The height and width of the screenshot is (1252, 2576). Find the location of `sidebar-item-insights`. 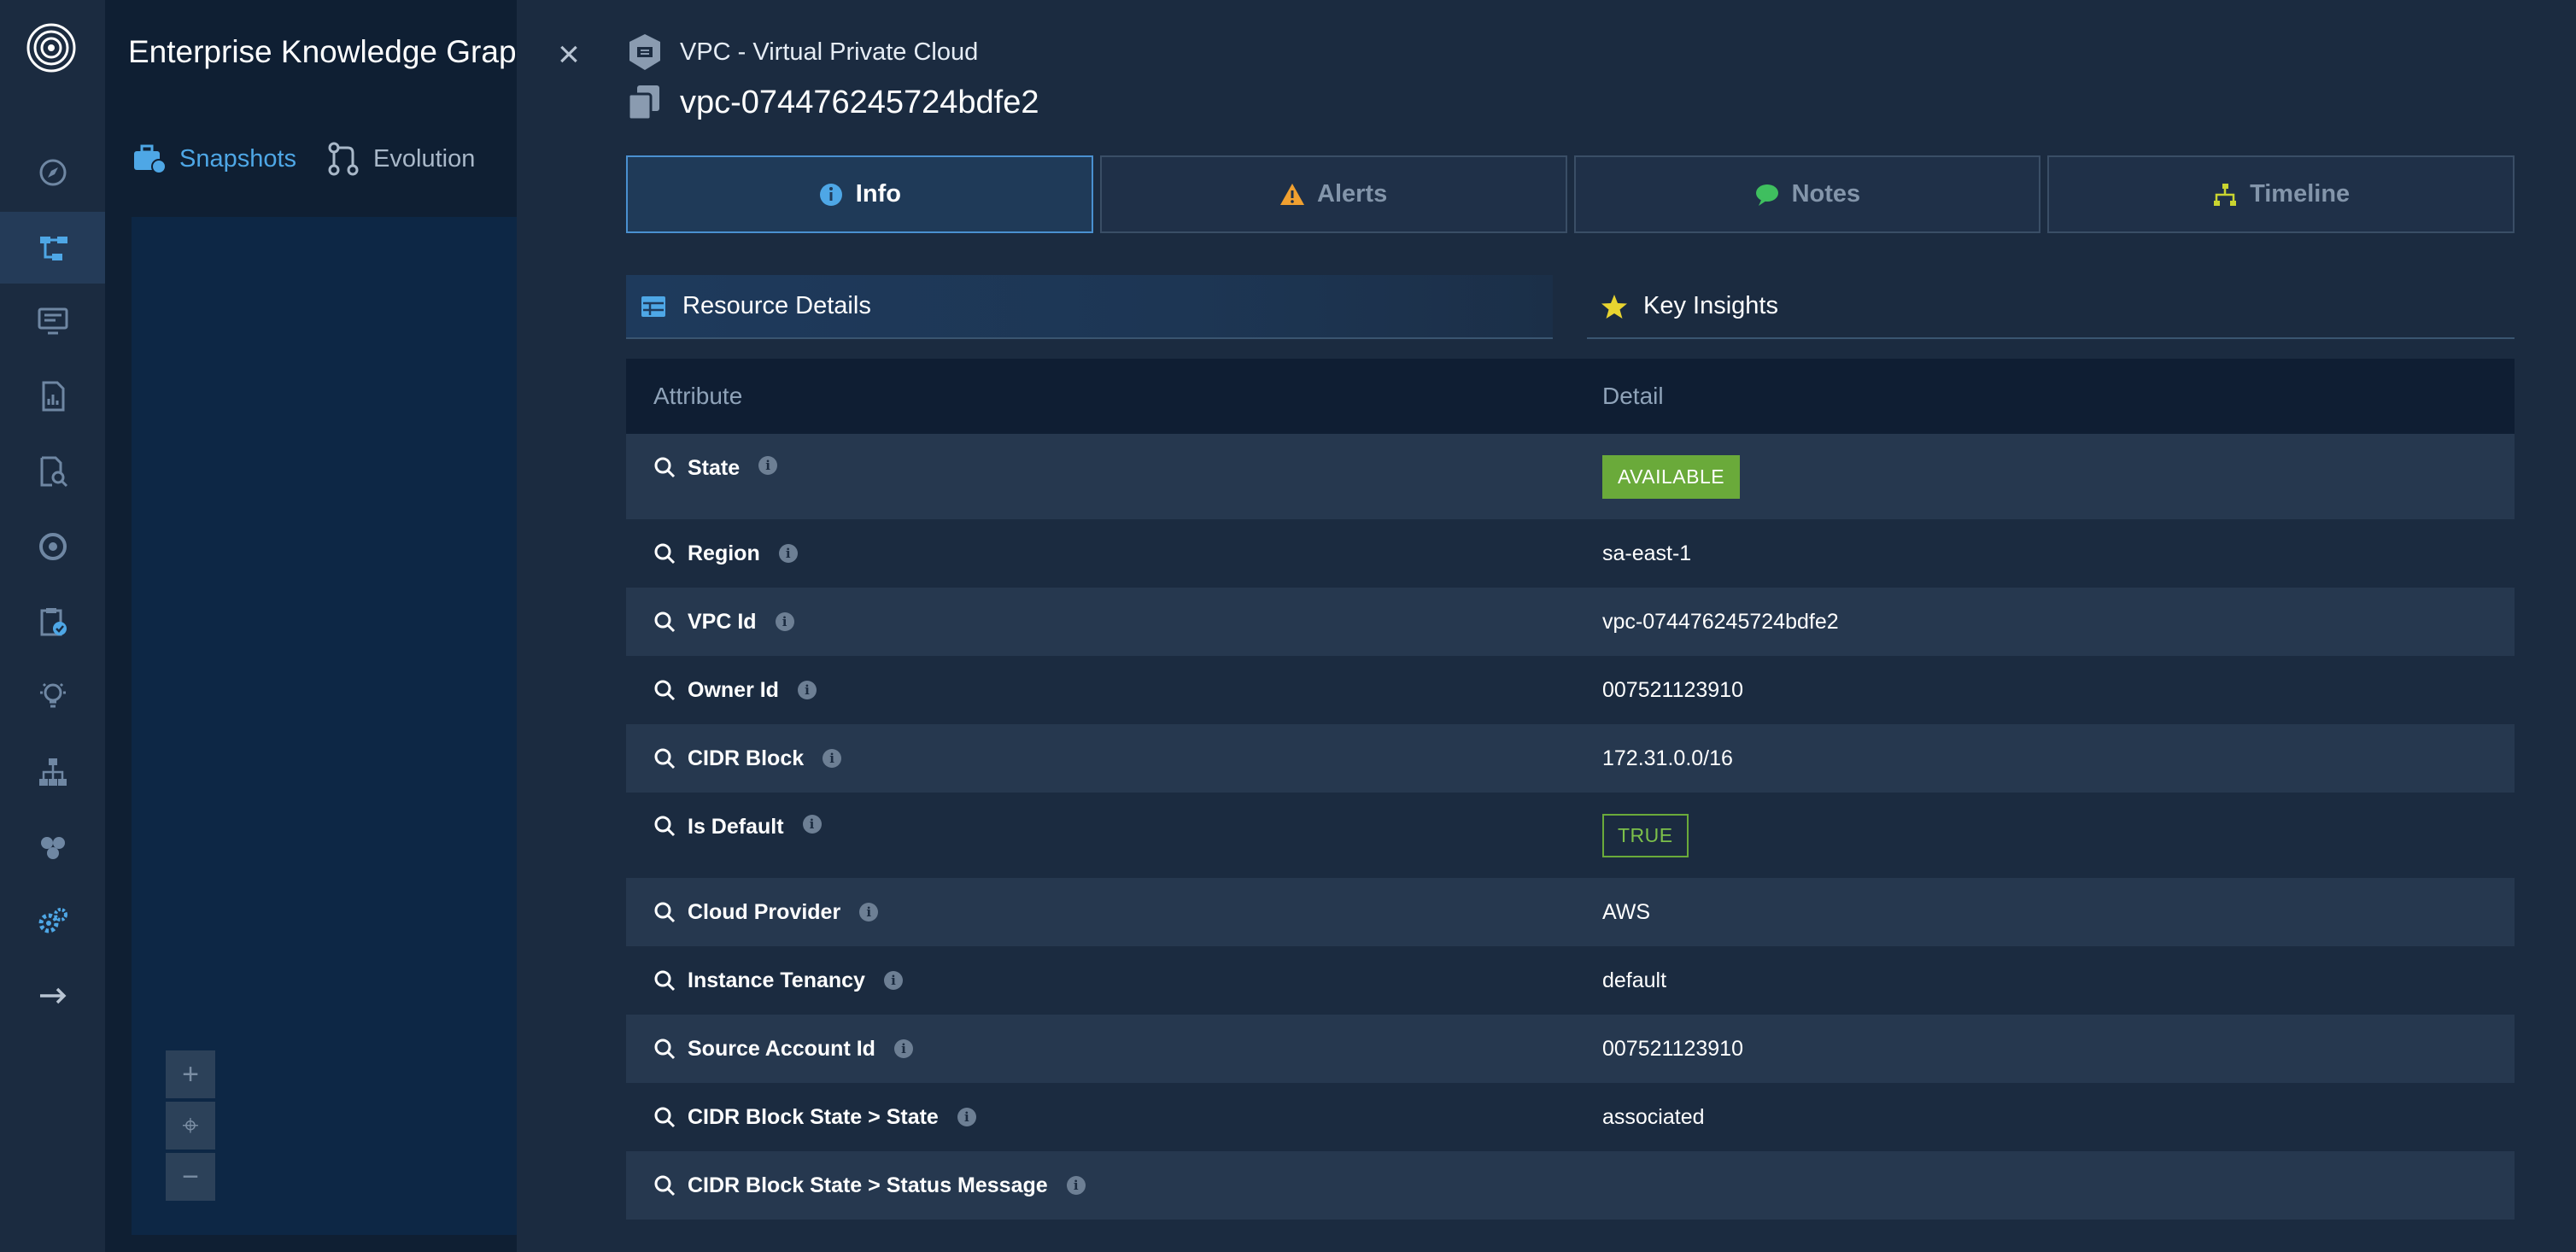

sidebar-item-insights is located at coordinates (52, 695).